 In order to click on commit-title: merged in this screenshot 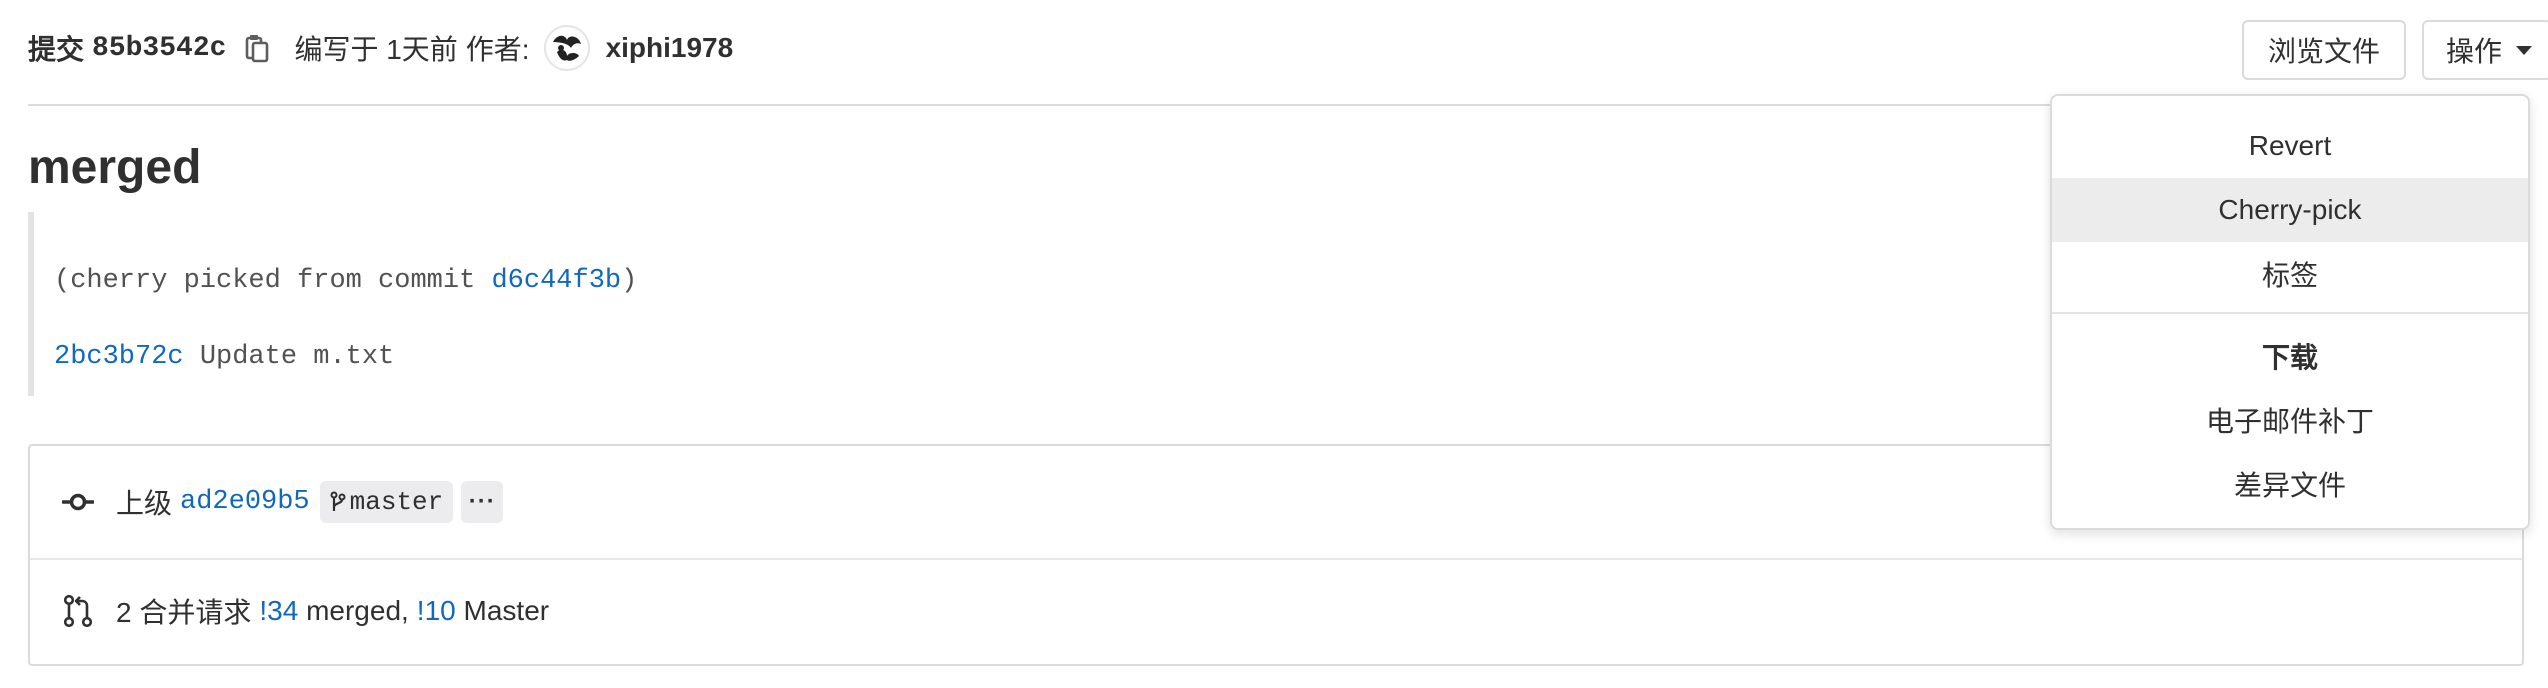, I will do `click(115, 167)`.